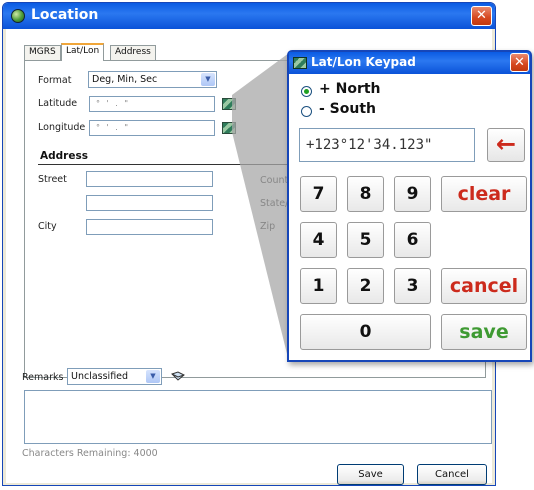 The height and width of the screenshot is (490, 534). Describe the element at coordinates (412, 240) in the screenshot. I see `key-6: 6` at that location.